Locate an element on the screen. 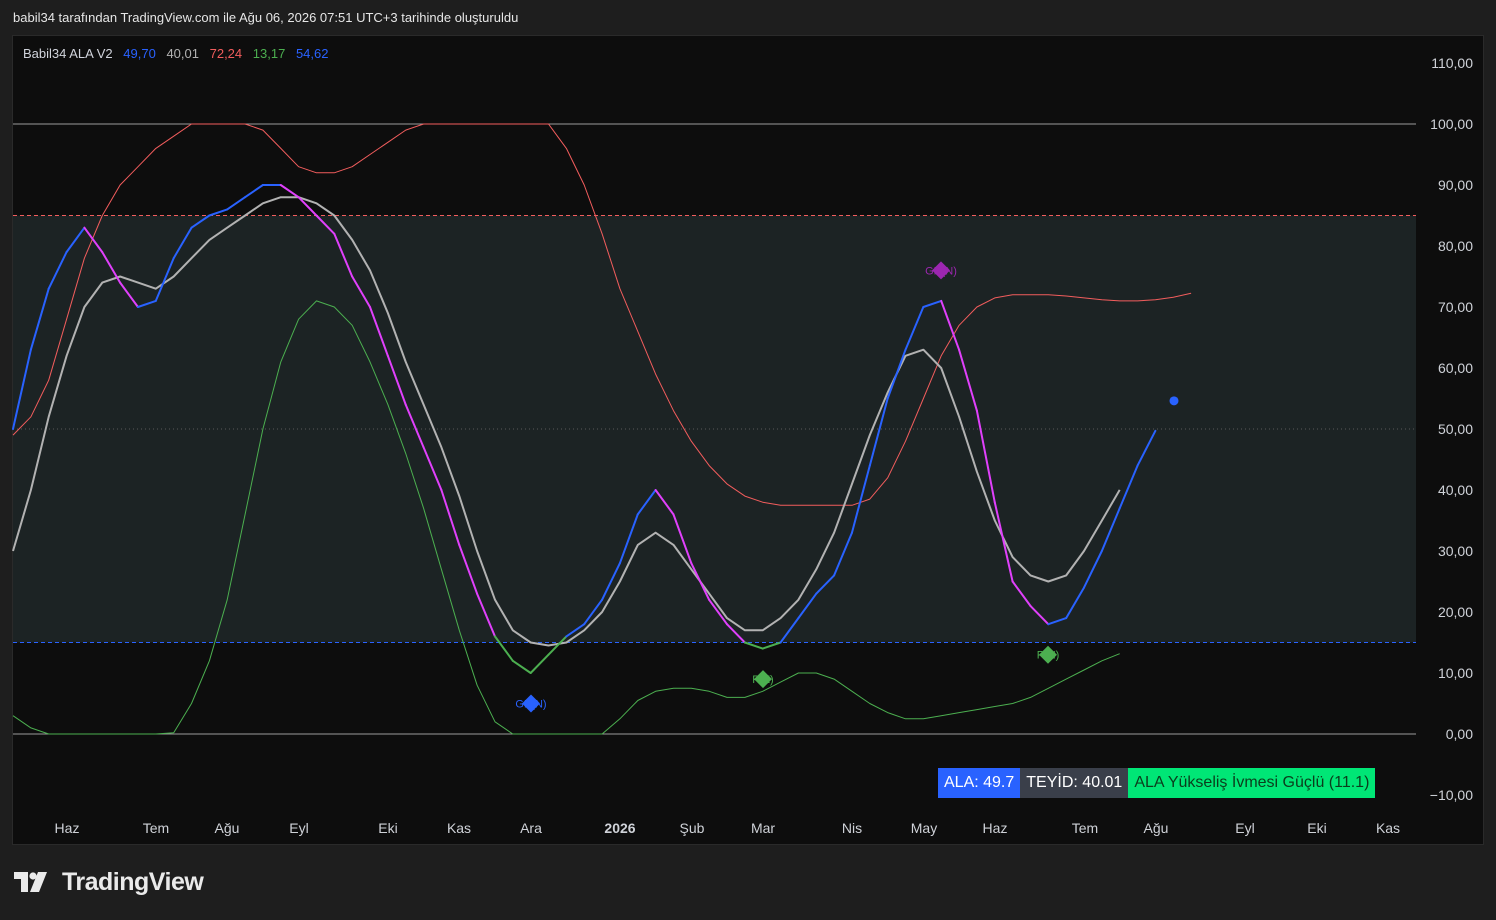  y-tick-label: 80,00 is located at coordinates (1455, 246).